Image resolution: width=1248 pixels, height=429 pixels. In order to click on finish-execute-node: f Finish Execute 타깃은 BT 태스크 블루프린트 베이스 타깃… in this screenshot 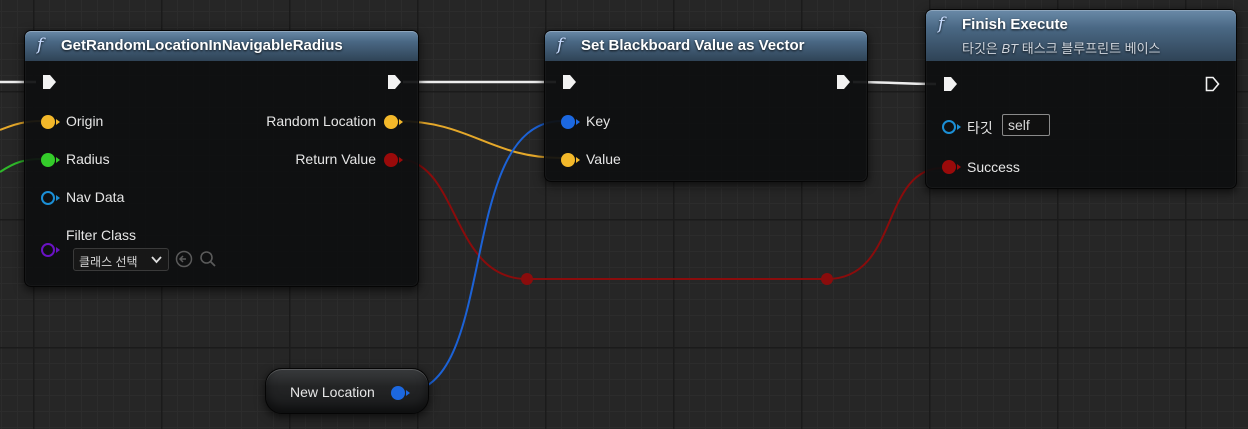, I will do `click(1081, 99)`.